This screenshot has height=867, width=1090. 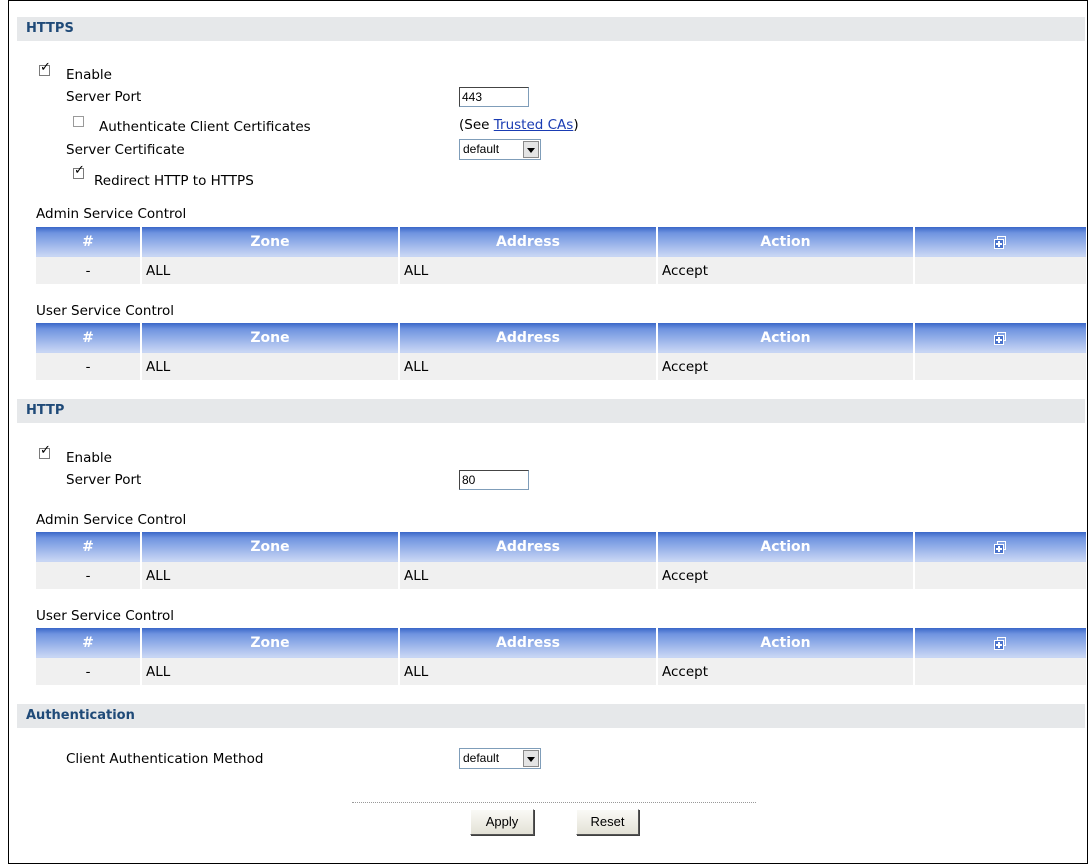 What do you see at coordinates (270, 242) in the screenshot?
I see `col-zone-header: Zone` at bounding box center [270, 242].